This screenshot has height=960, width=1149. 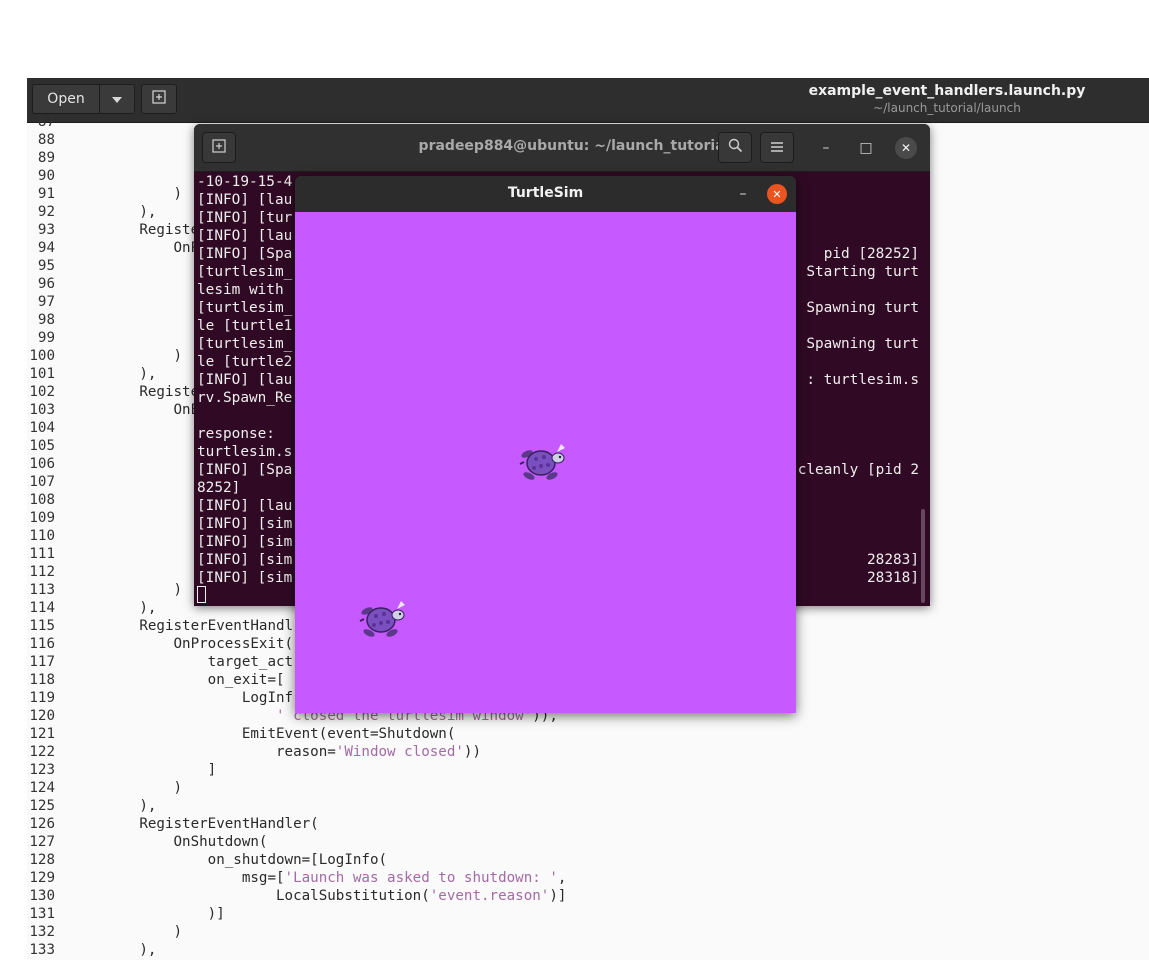 I want to click on line-number: 100, so click(x=42, y=356).